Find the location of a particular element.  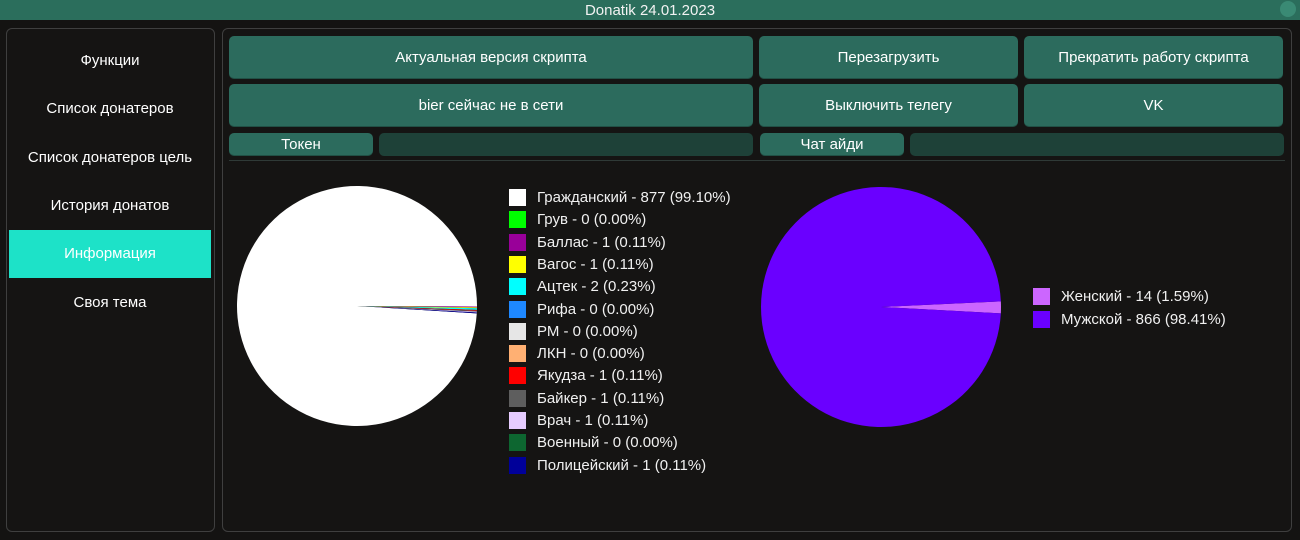

window-titlebar: Donatik 24.01.2023 is located at coordinates (650, 10).